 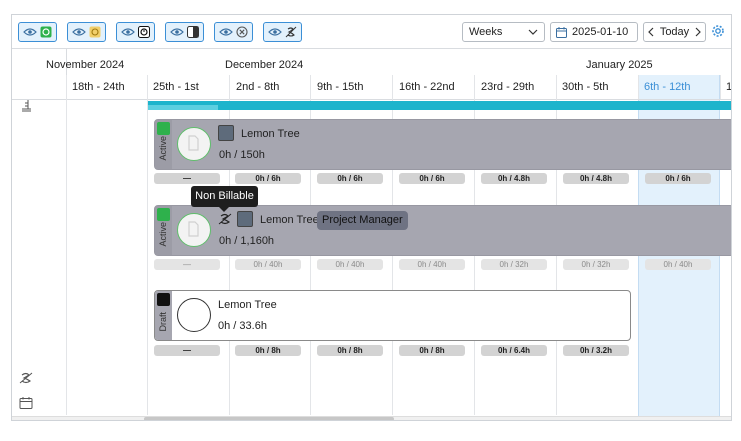 I want to click on role-tag: Project Manager, so click(x=362, y=220).